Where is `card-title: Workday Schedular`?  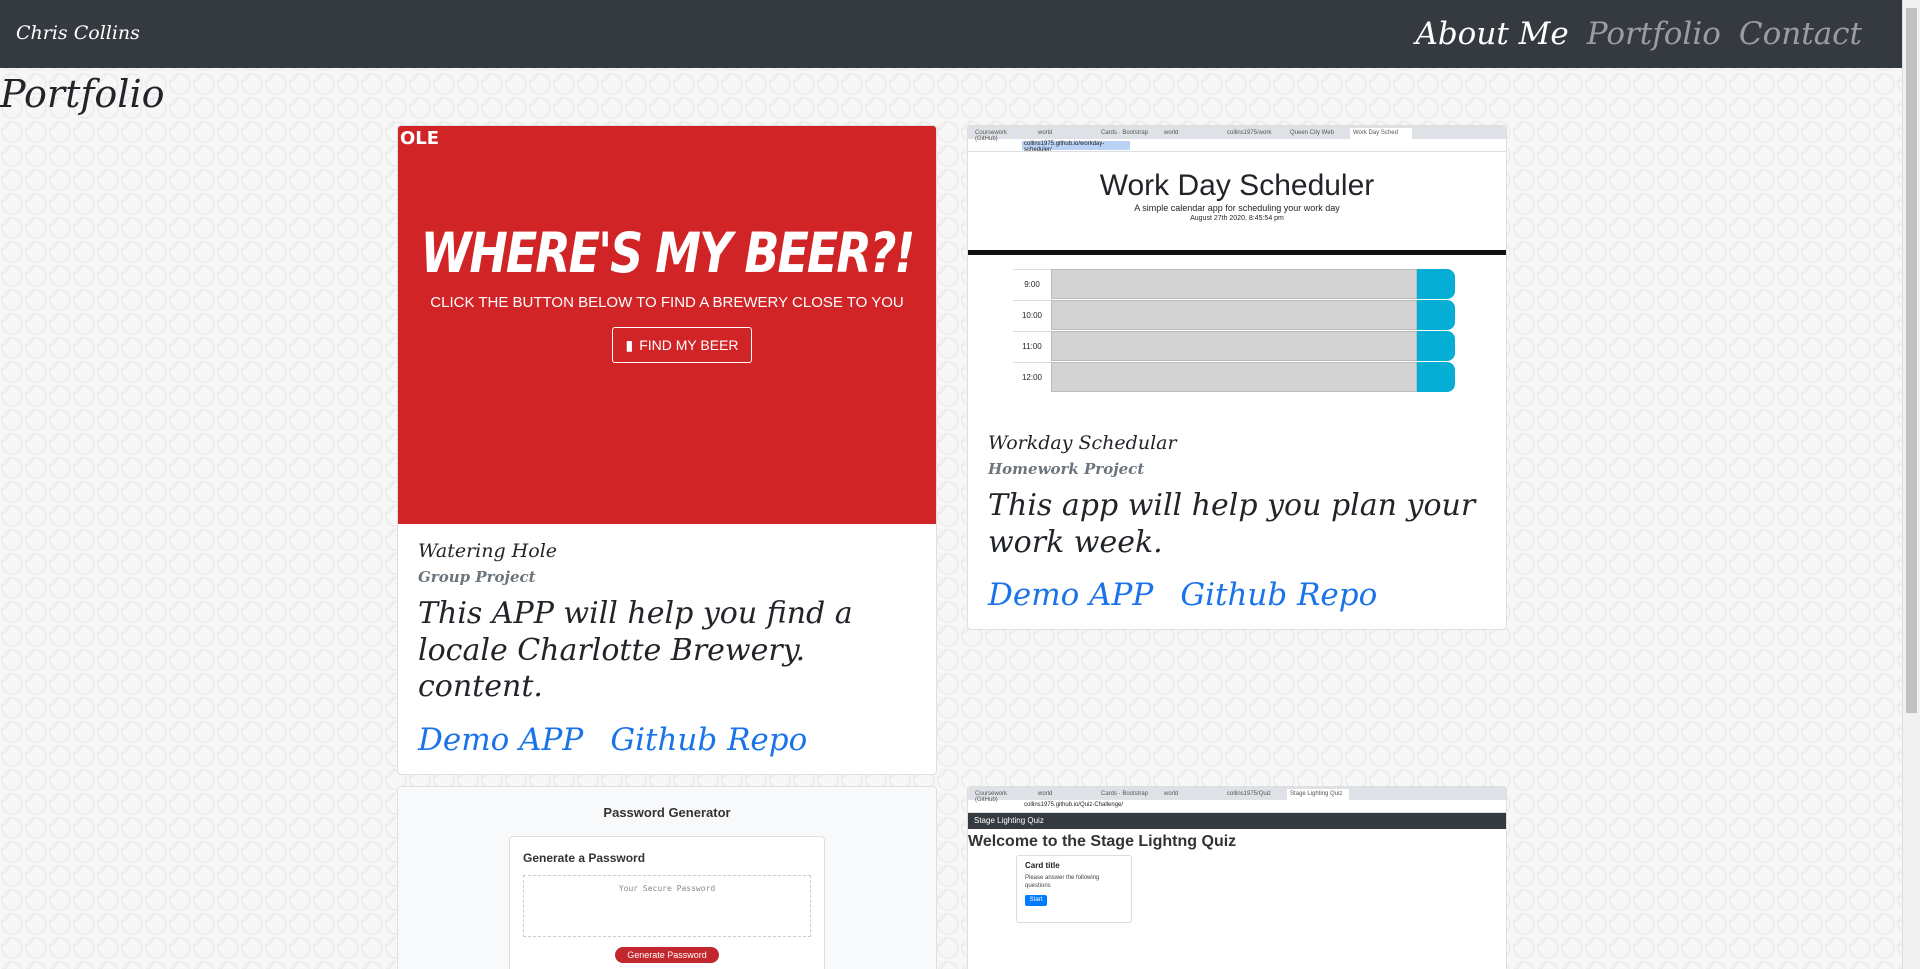 card-title: Workday Schedular is located at coordinates (1082, 443).